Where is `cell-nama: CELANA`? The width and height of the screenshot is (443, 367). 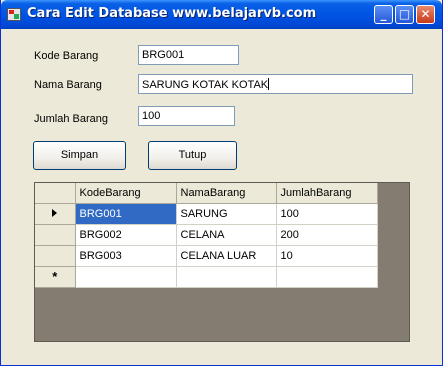 cell-nama: CELANA is located at coordinates (226, 235).